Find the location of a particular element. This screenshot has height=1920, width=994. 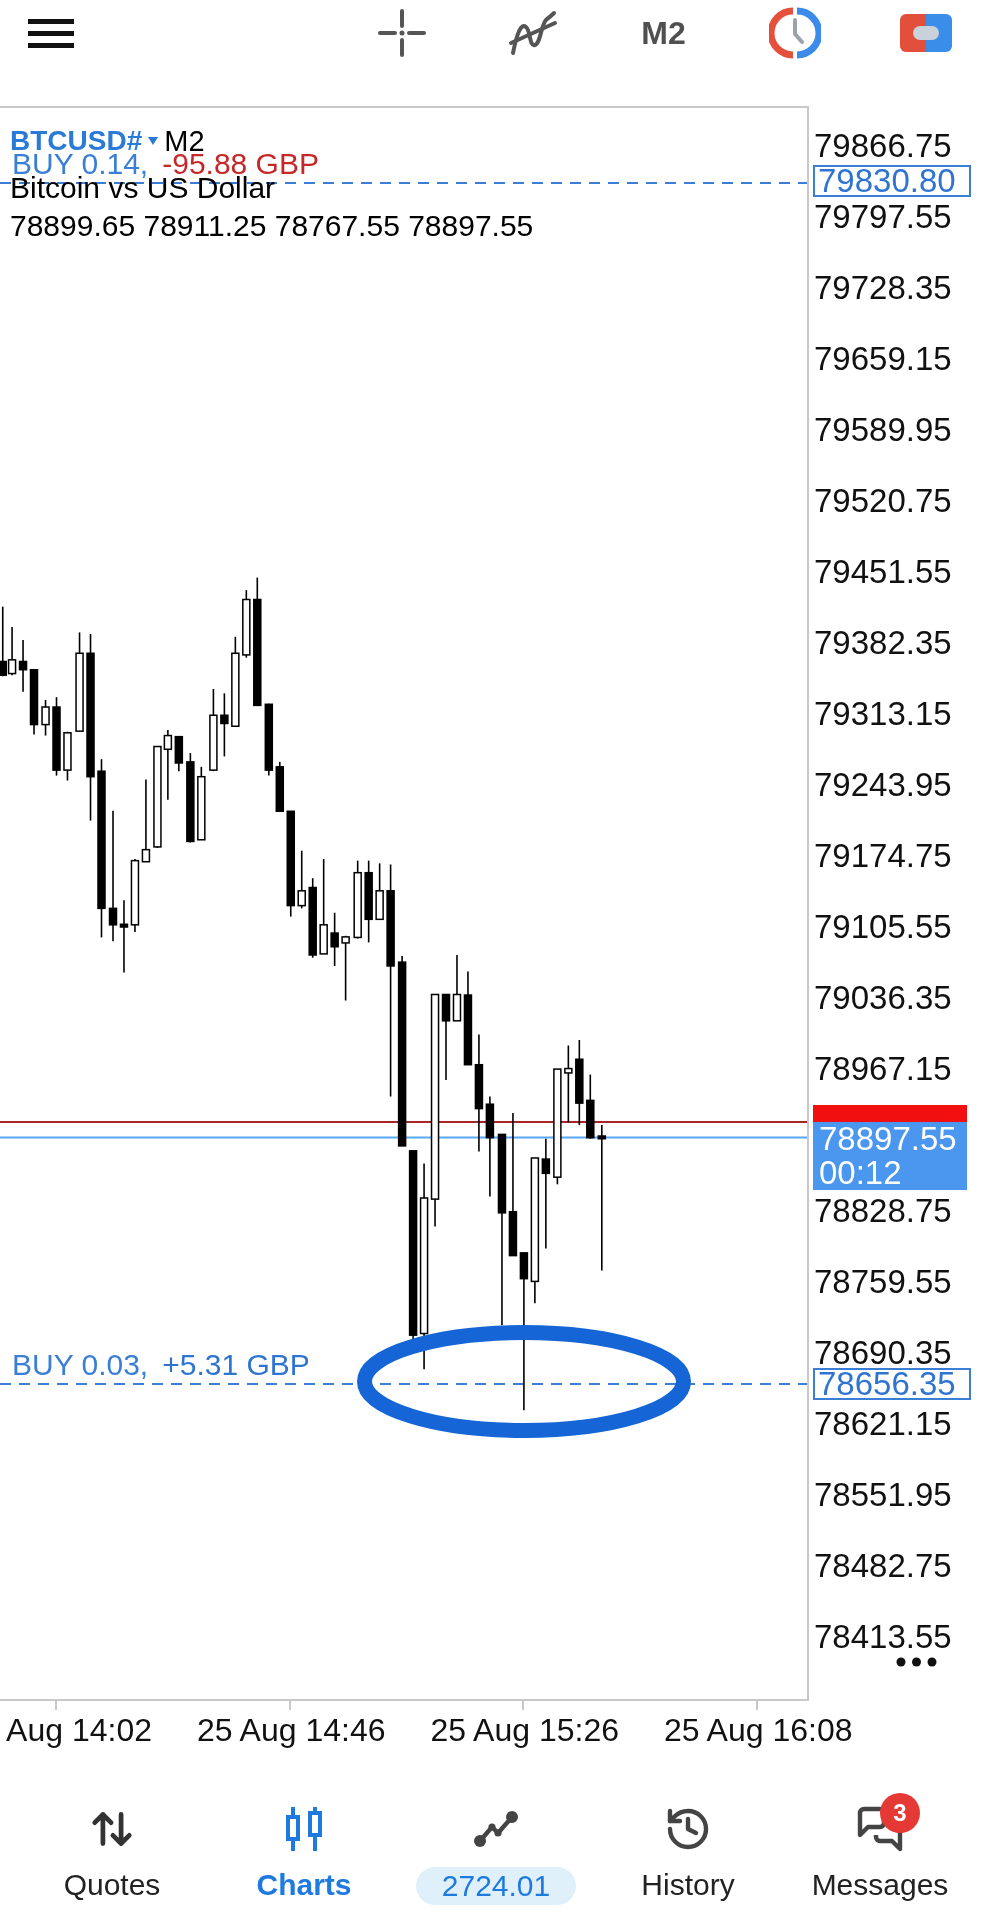

nav-tab: Quotes is located at coordinates (112, 1848).